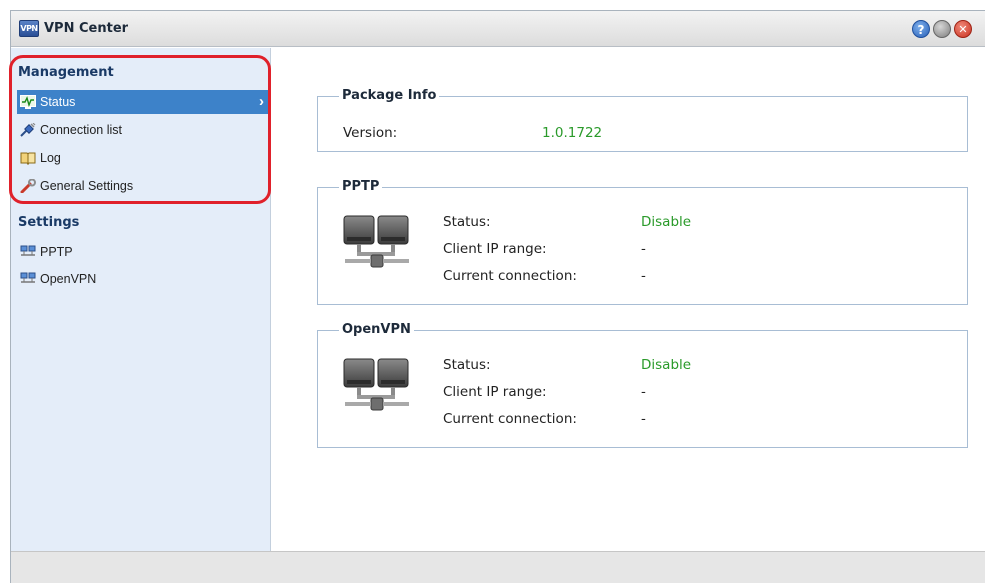  Describe the element at coordinates (643, 249) in the screenshot. I see `pptp-ip-range-value: -` at that location.